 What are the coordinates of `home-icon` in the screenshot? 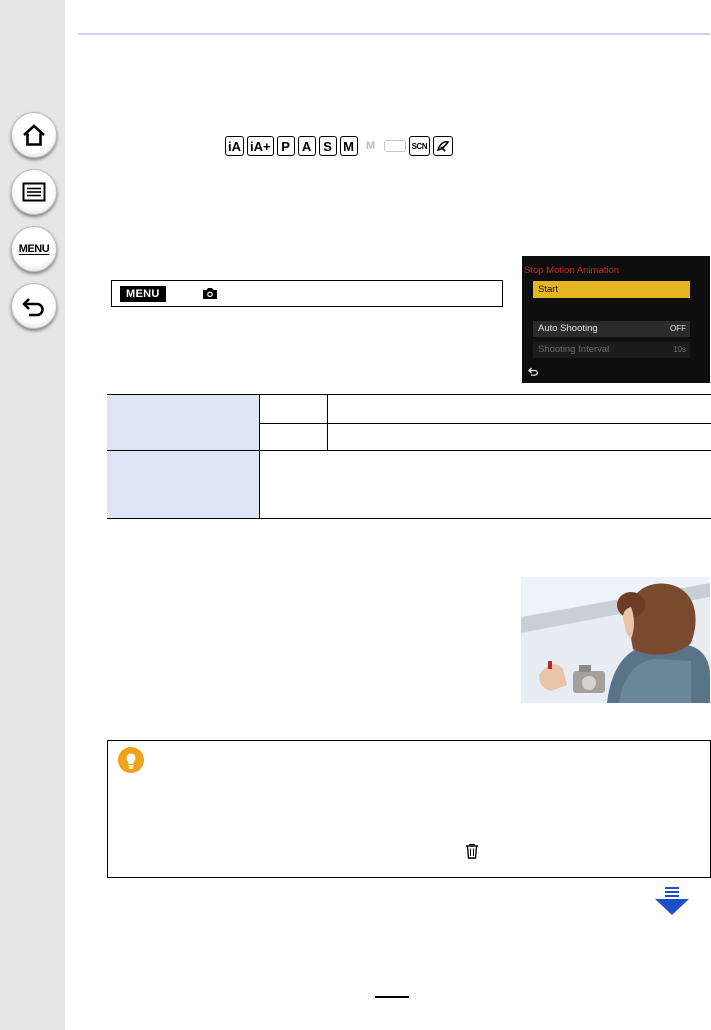 It's located at (34, 135).